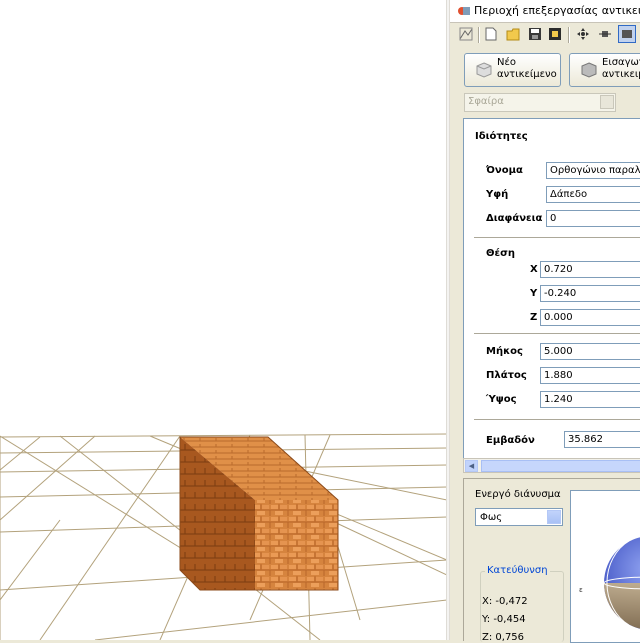  What do you see at coordinates (605, 34) in the screenshot?
I see `resize-icon` at bounding box center [605, 34].